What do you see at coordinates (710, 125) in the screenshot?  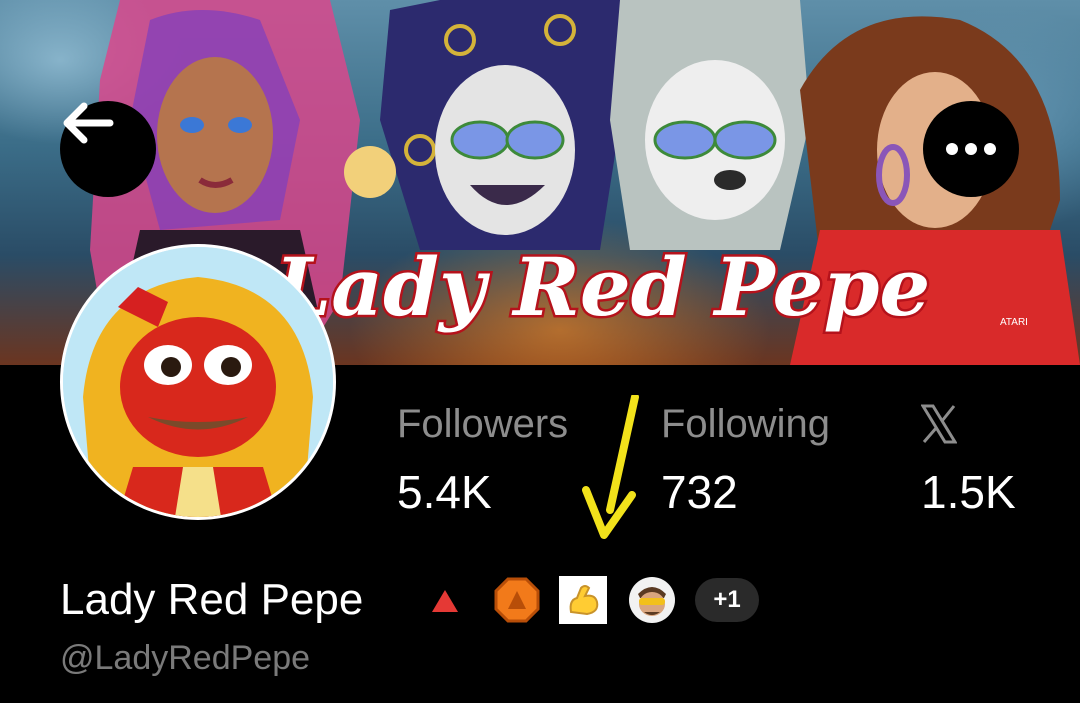 I see `banner-wolf-grey` at bounding box center [710, 125].